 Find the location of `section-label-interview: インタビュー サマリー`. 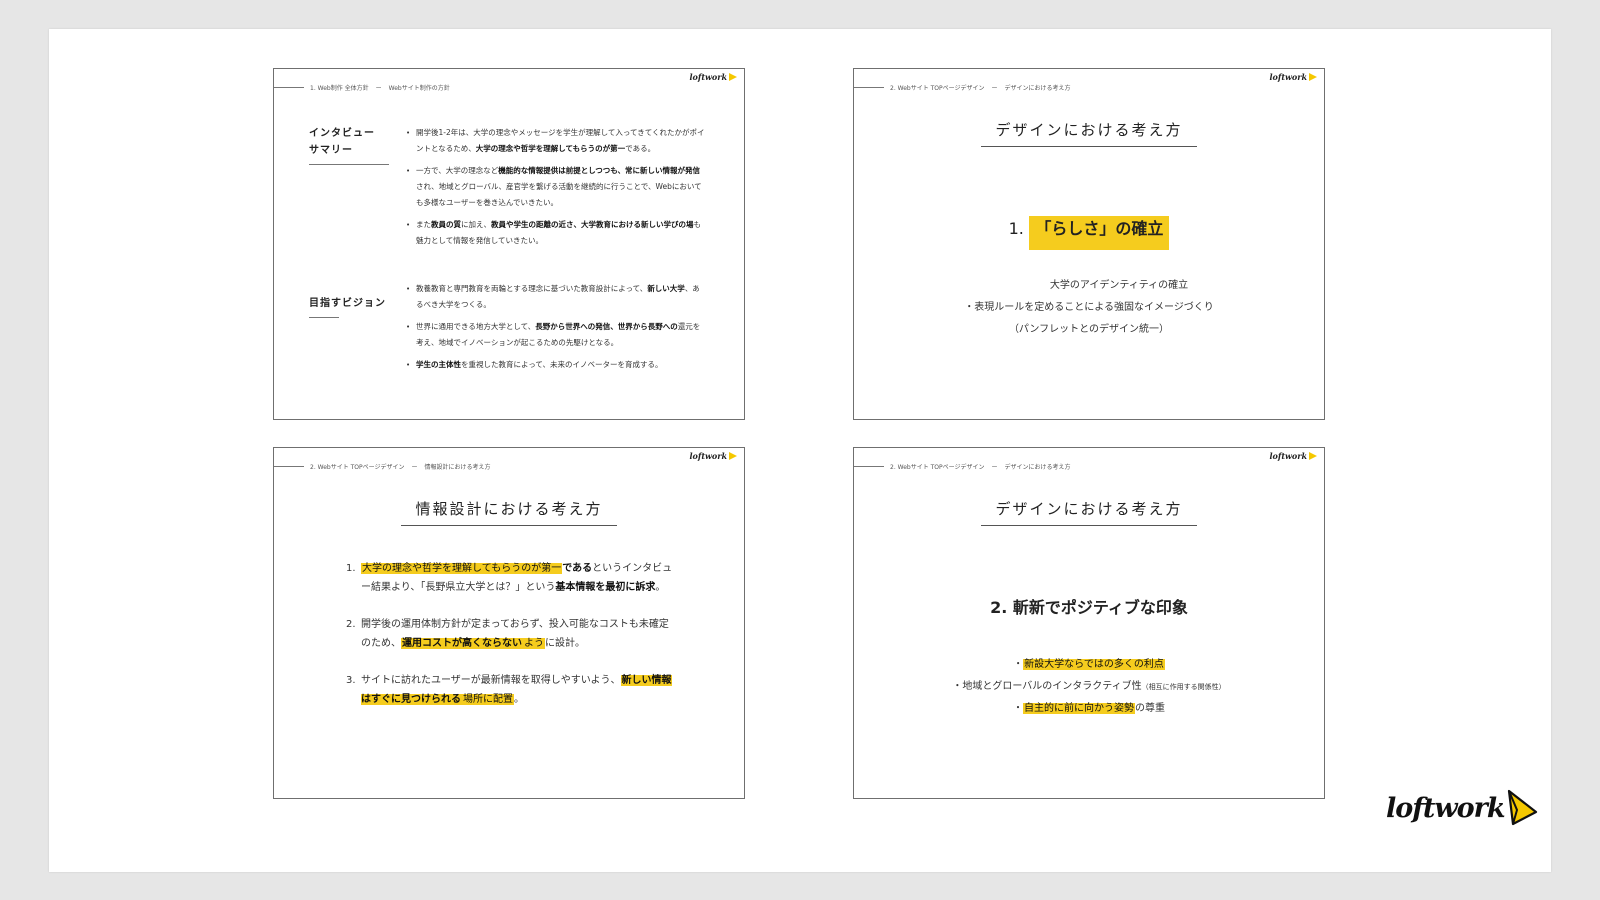

section-label-interview: インタビュー サマリー is located at coordinates (349, 145).